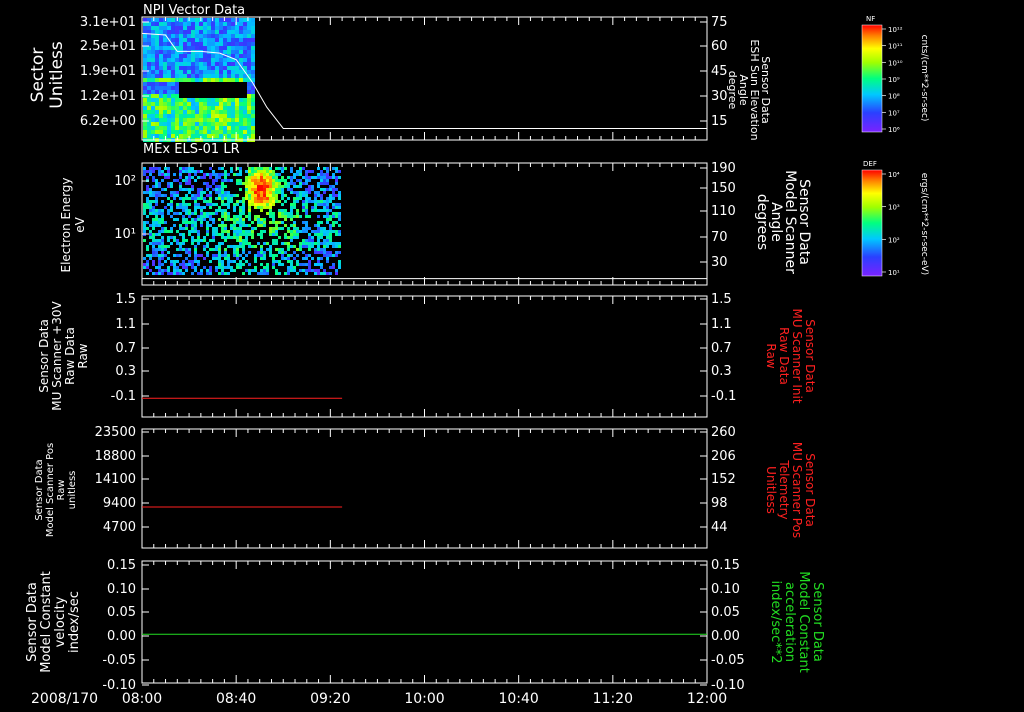  I want to click on y-tick-label-right: 150, so click(723, 188).